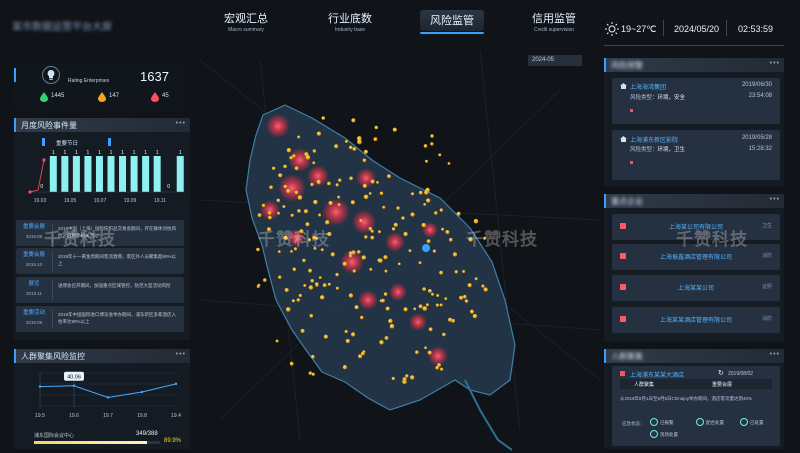 The height and width of the screenshot is (453, 800). Describe the element at coordinates (173, 441) in the screenshot. I see `capacity-percent: 89.9%` at that location.